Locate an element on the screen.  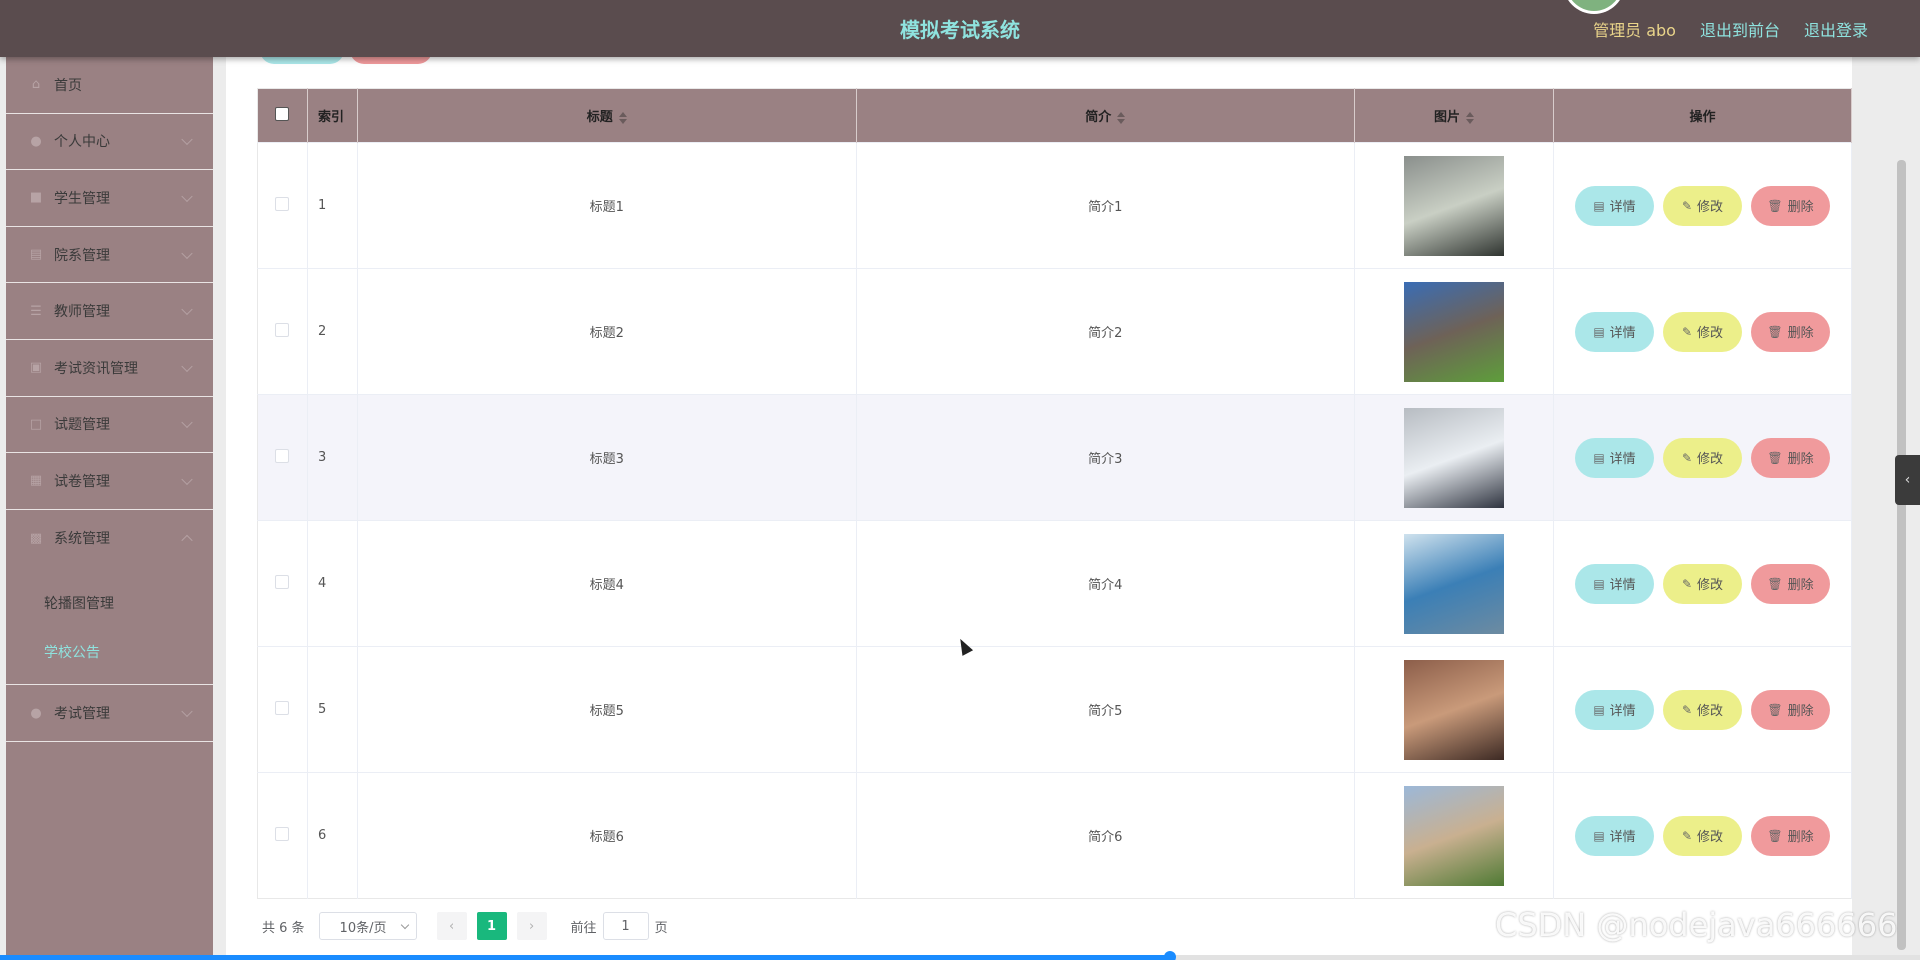
prev-page-button: ‹ is located at coordinates (451, 926).